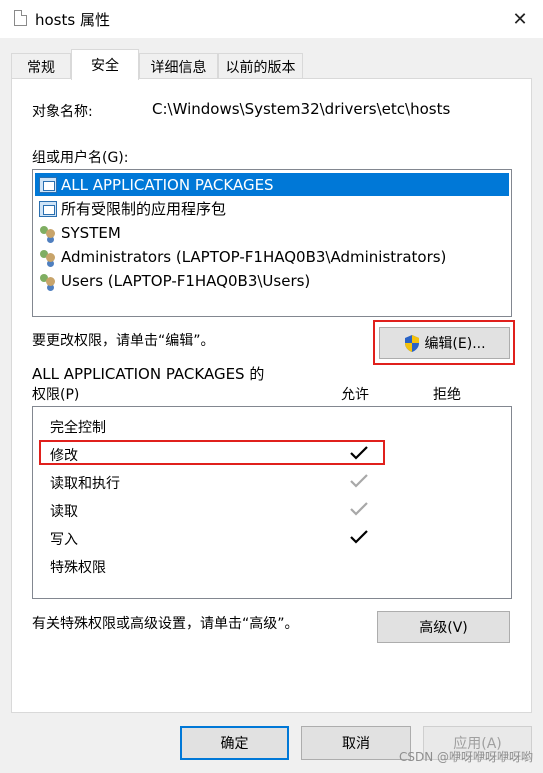  What do you see at coordinates (72, 20) in the screenshot?
I see `window-title: hosts 属性` at bounding box center [72, 20].